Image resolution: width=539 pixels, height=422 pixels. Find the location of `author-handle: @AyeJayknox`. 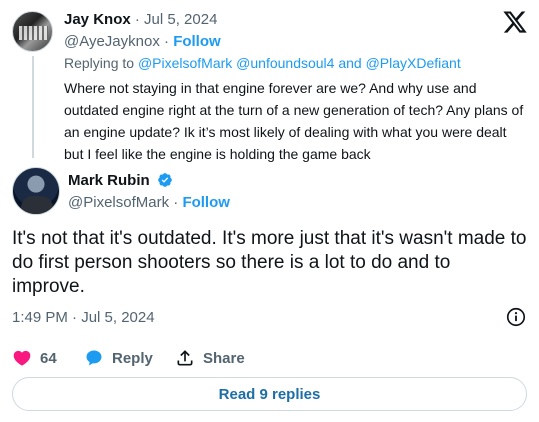

author-handle: @AyeJayknox is located at coordinates (112, 41).